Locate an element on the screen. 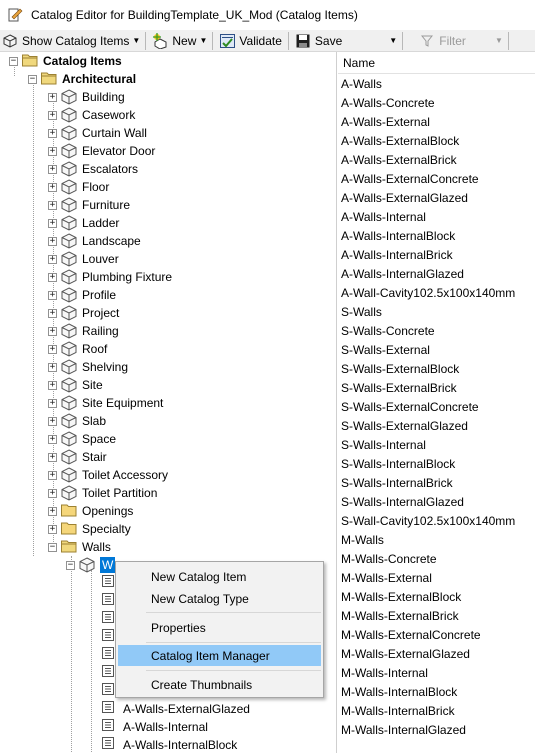 The image size is (535, 753). tree-node-category: + Toilet Accessory is located at coordinates (108, 475).